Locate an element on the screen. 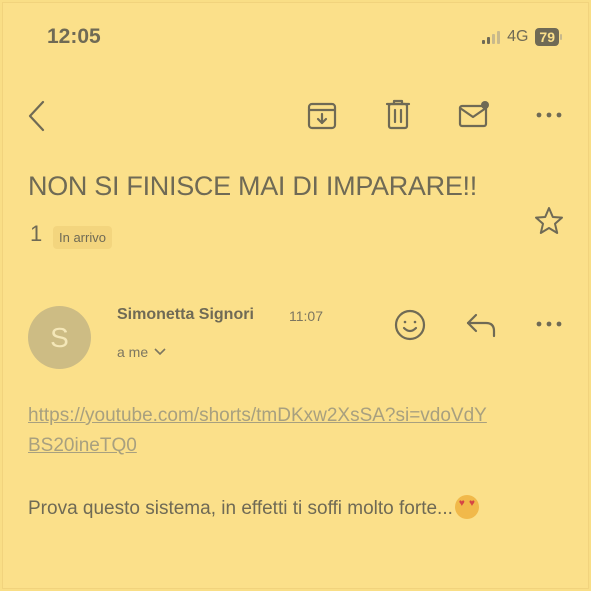  avatar: S is located at coordinates (59, 337).